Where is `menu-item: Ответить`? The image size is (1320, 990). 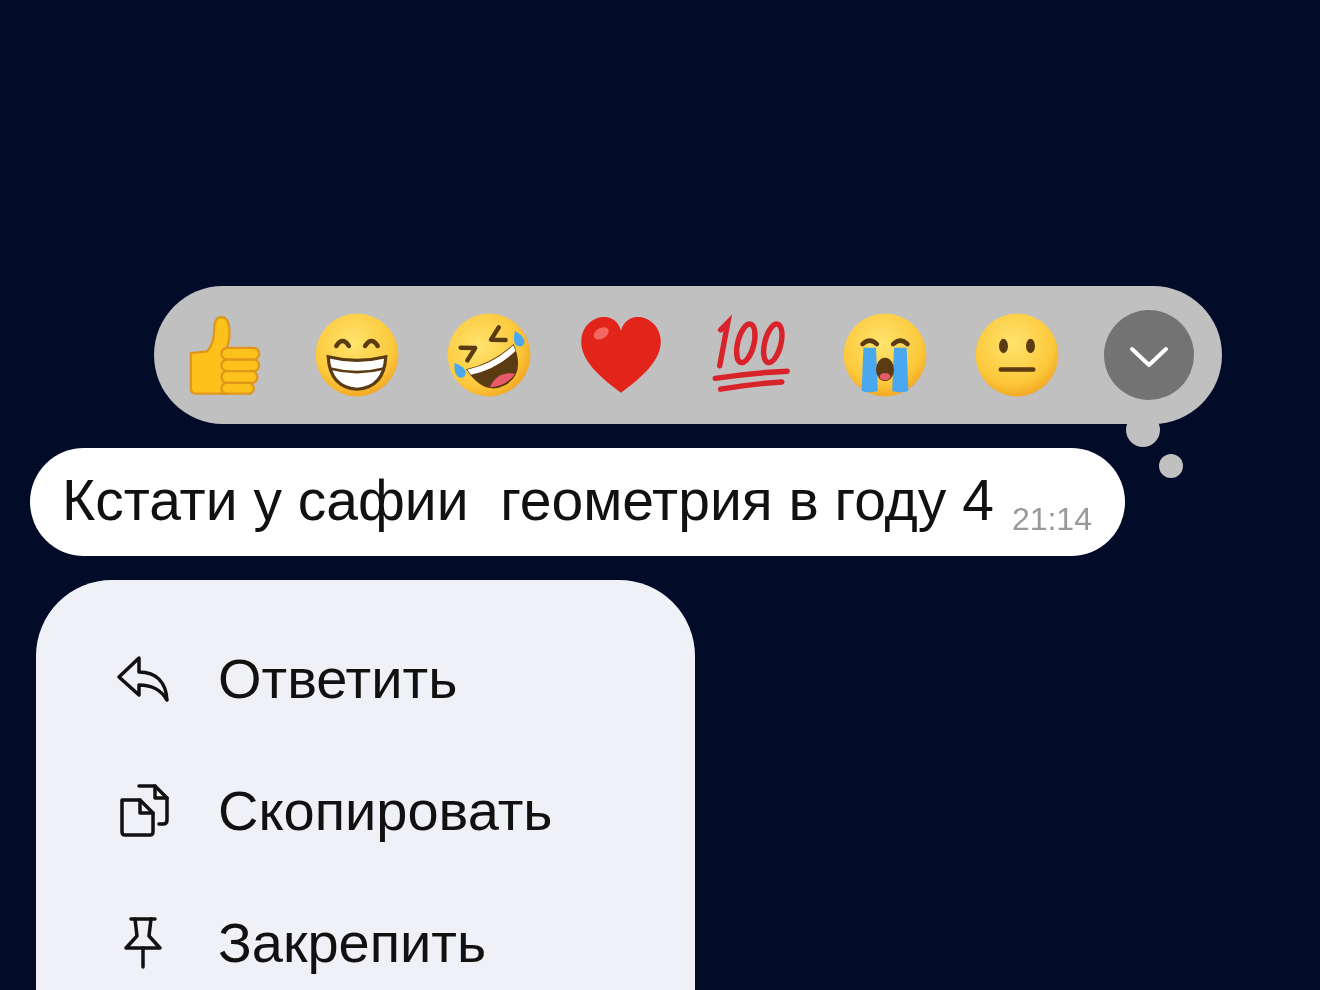
menu-item: Ответить is located at coordinates (405, 678).